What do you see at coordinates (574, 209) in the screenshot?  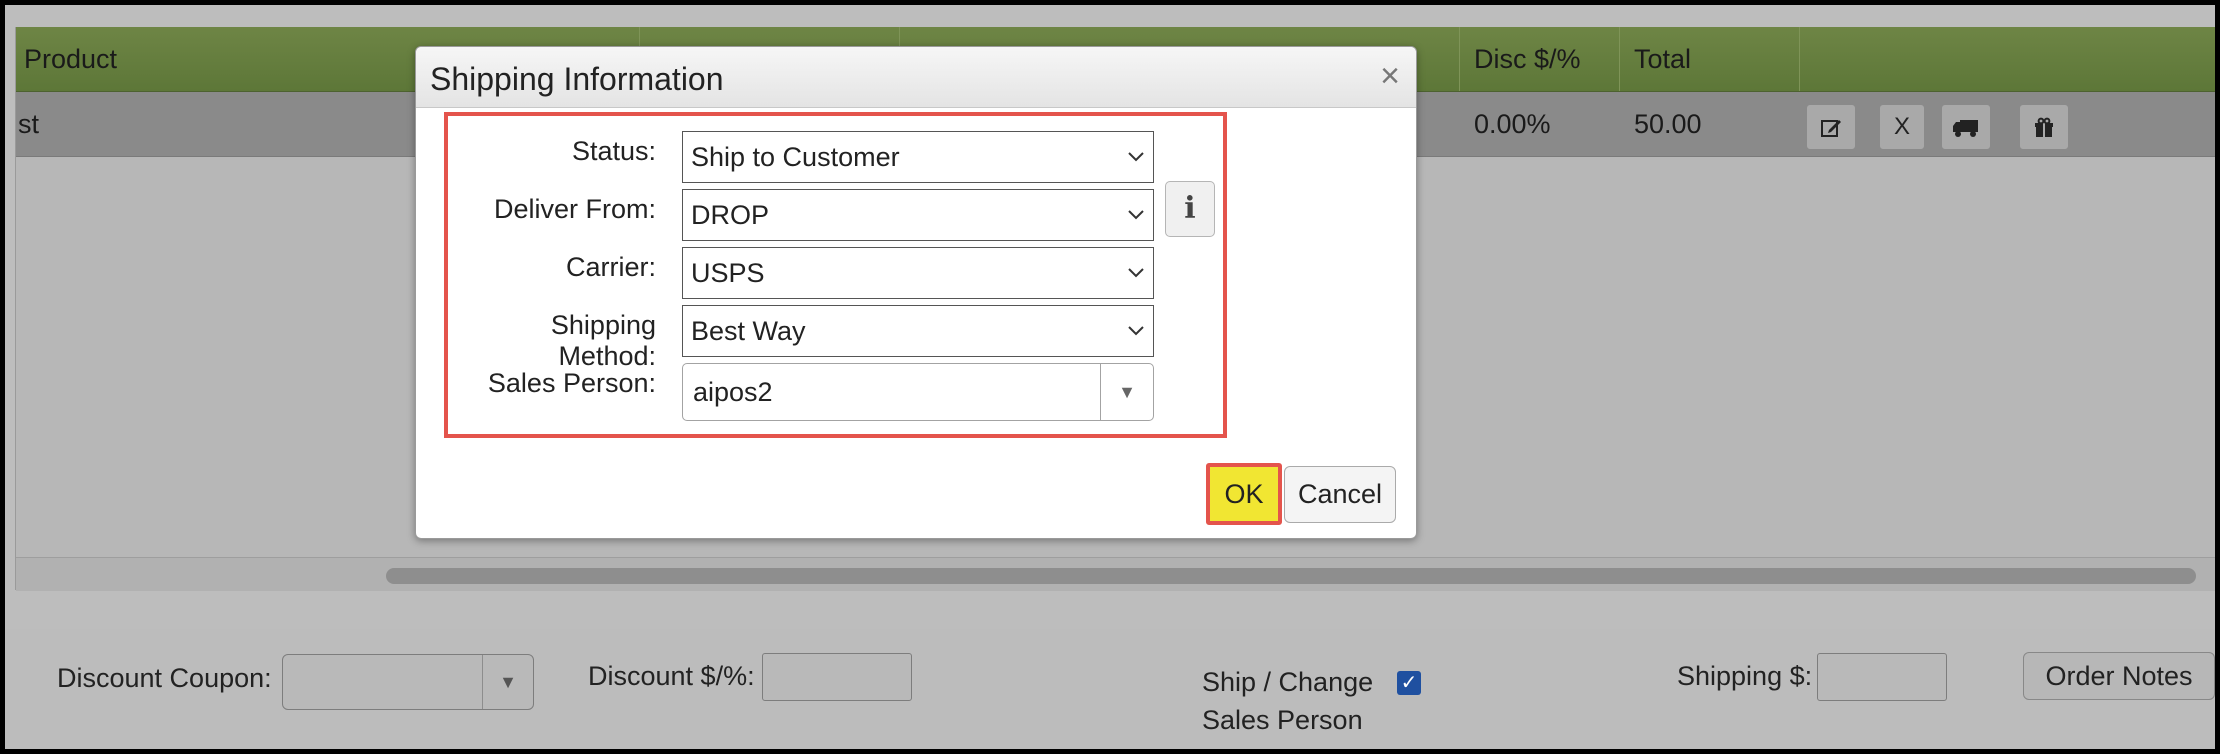 I see `deliver-from-label: Deliver From:` at bounding box center [574, 209].